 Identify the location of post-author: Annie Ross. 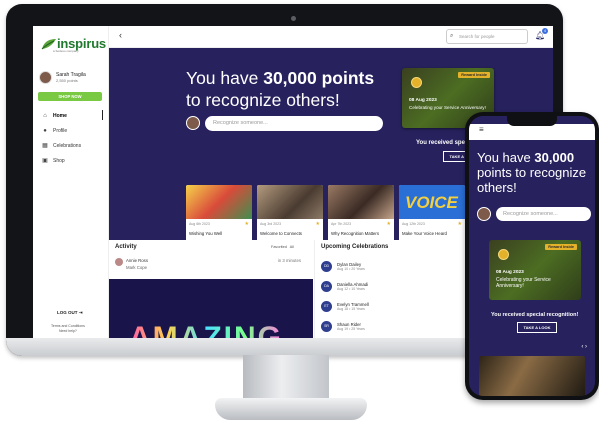
(137, 260).